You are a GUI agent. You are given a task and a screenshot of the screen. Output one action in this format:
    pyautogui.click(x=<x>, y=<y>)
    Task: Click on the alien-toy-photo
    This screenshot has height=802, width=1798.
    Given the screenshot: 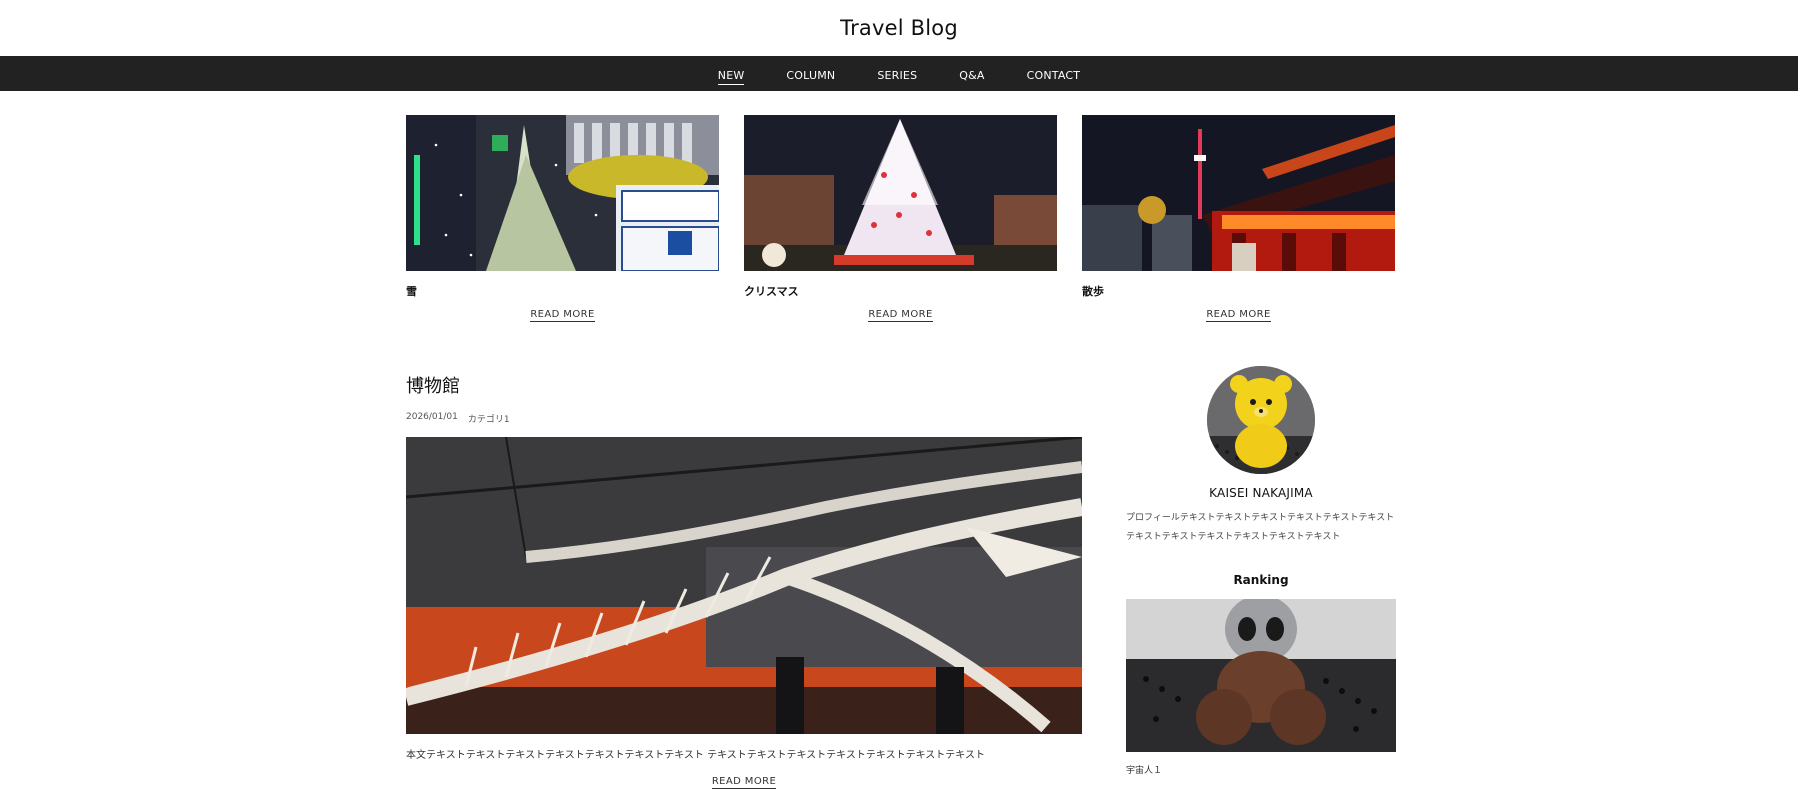 What is the action you would take?
    pyautogui.click(x=1261, y=675)
    